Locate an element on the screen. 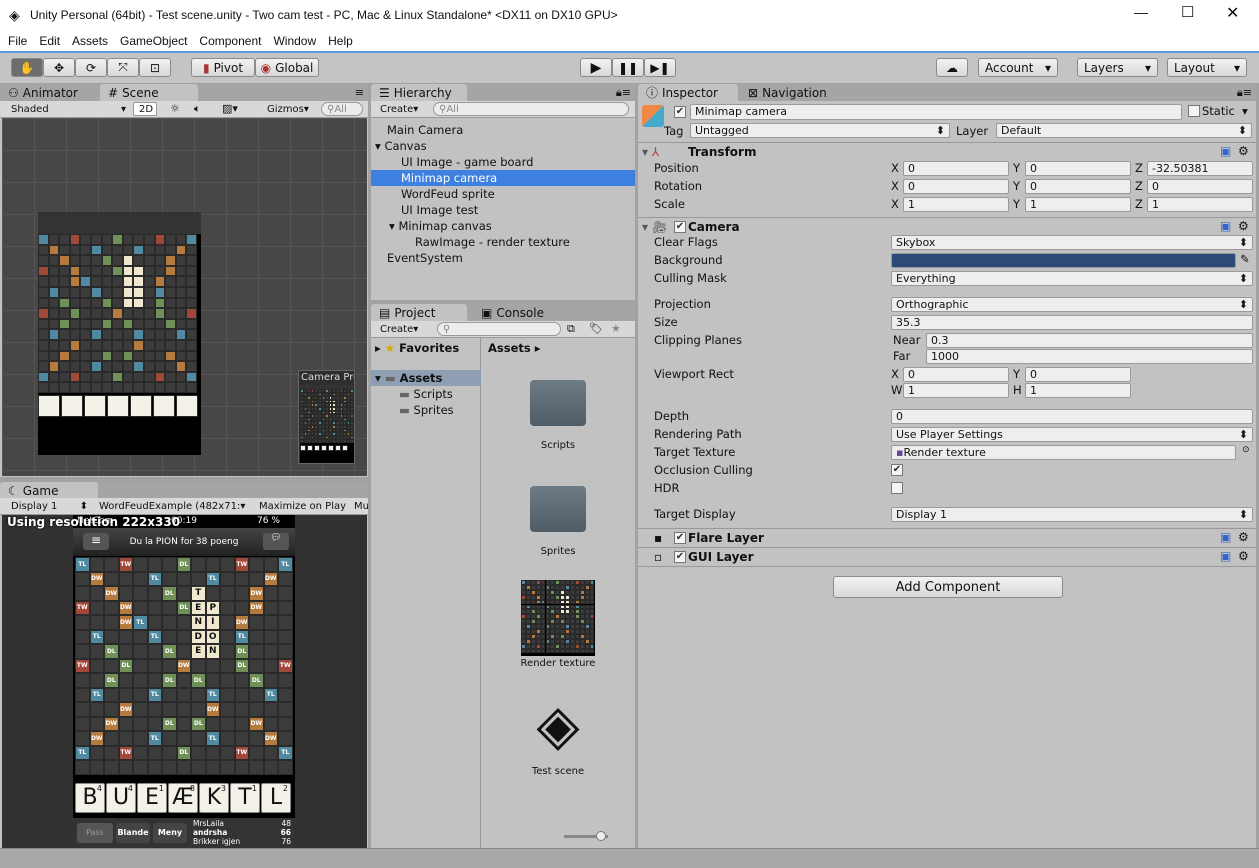 The image size is (1259, 868). flare-enabled-checkbox: ✔ is located at coordinates (680, 538).